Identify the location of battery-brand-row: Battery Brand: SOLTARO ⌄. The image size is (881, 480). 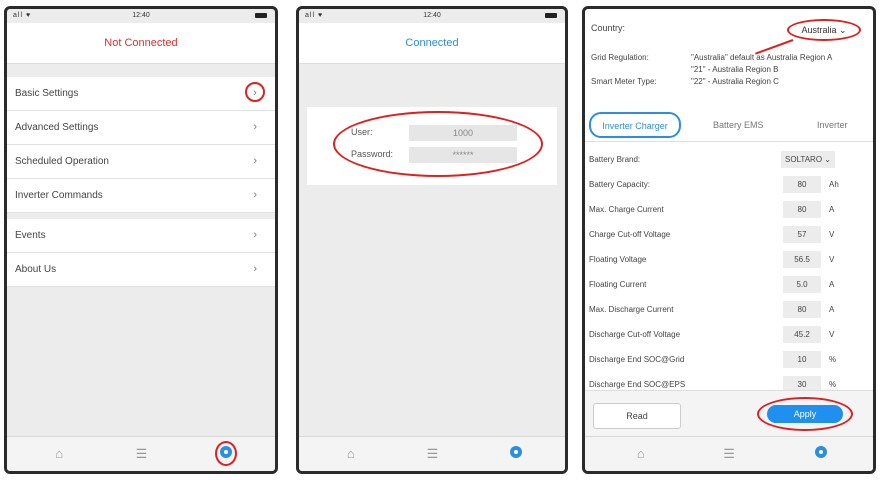
(729, 159).